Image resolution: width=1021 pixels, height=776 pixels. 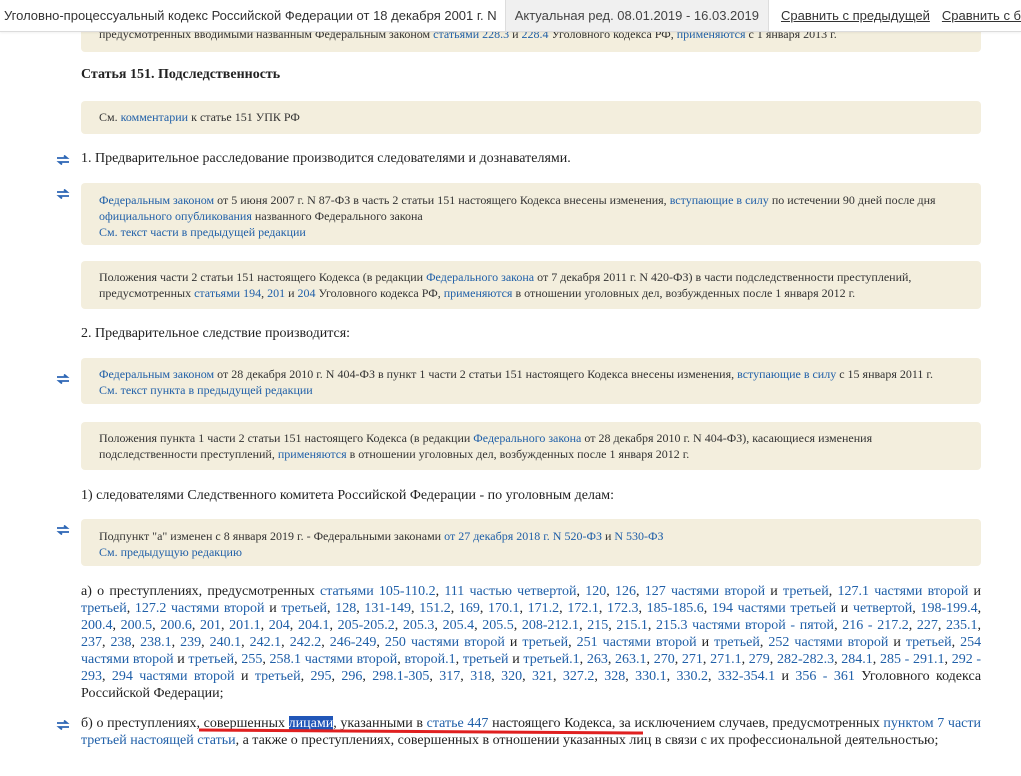 I want to click on article-link: 208-212.1, so click(x=550, y=625).